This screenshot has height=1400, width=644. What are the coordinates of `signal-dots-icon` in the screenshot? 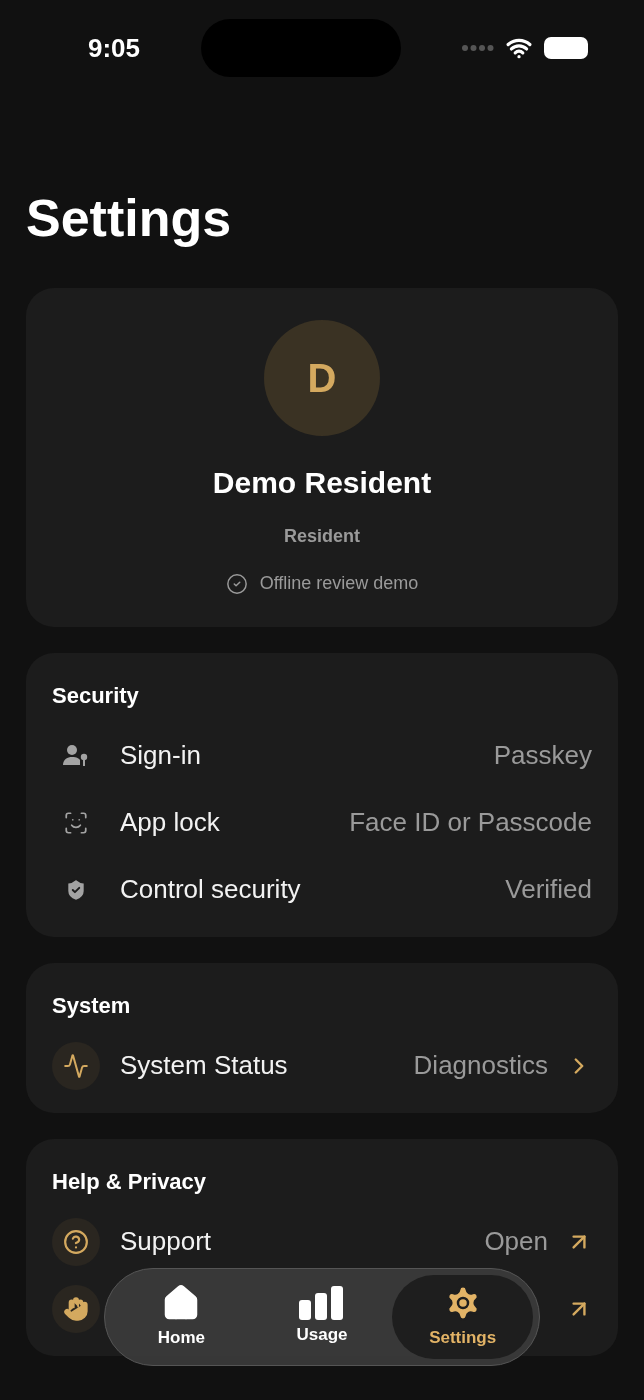 It's located at (478, 48).